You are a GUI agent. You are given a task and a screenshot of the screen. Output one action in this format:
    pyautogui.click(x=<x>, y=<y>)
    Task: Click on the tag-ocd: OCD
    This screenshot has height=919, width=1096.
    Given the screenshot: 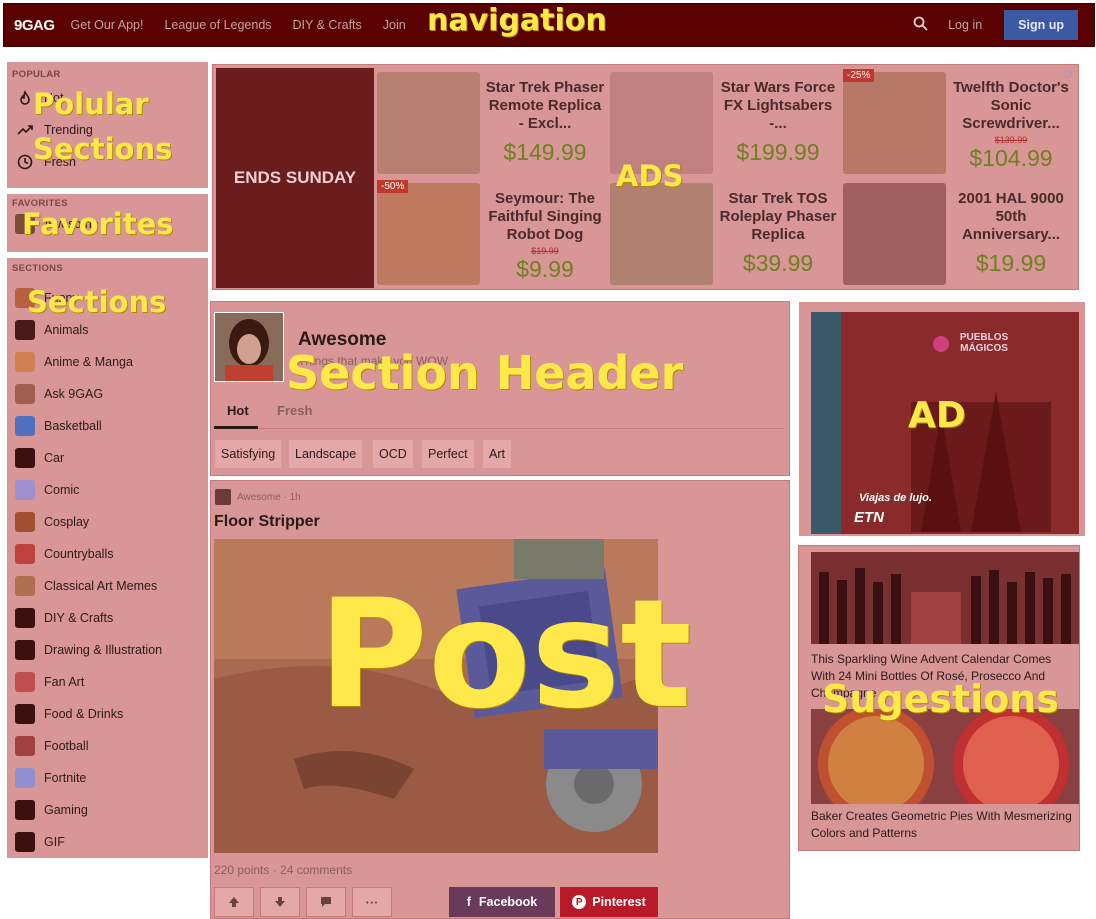 What is the action you would take?
    pyautogui.click(x=393, y=454)
    